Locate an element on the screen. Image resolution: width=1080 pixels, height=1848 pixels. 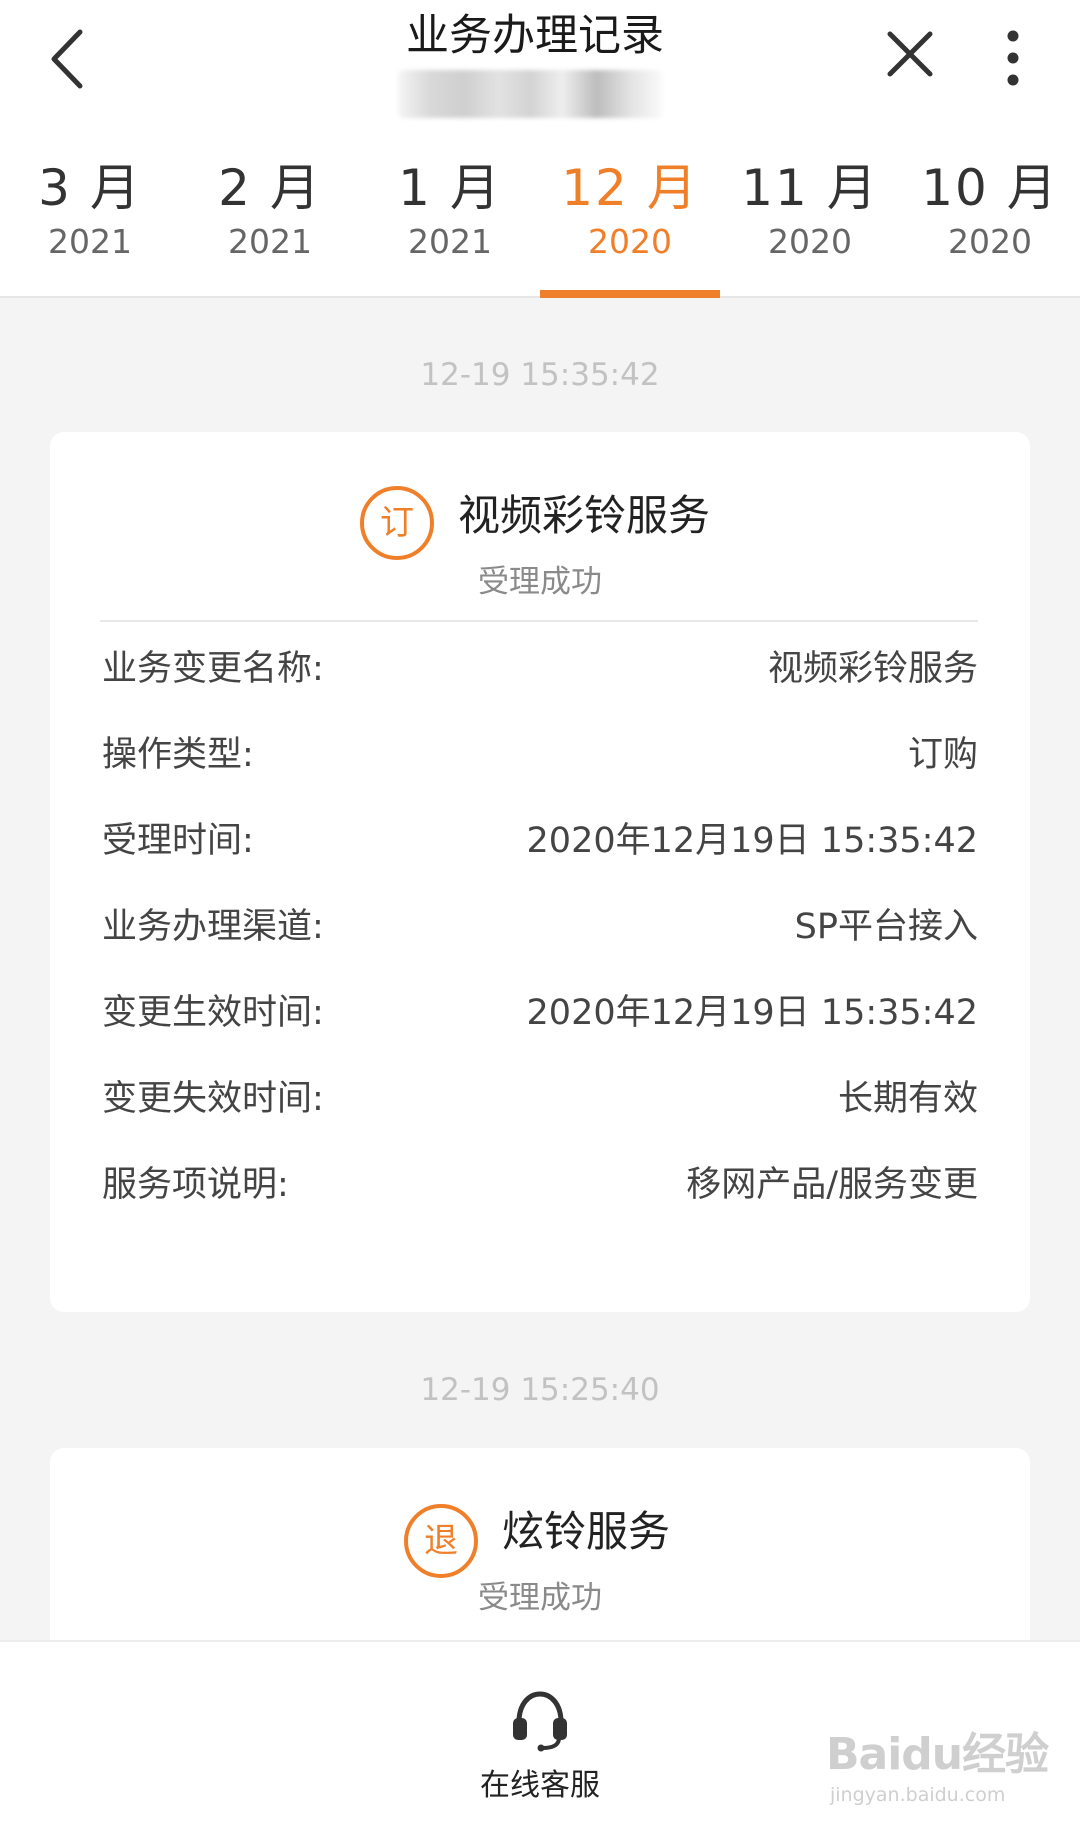
month-label: 2 月 is located at coordinates (270, 188).